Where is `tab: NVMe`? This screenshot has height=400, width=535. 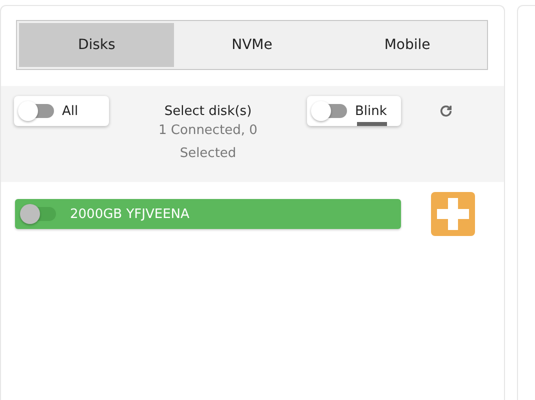 tab: NVMe is located at coordinates (252, 45).